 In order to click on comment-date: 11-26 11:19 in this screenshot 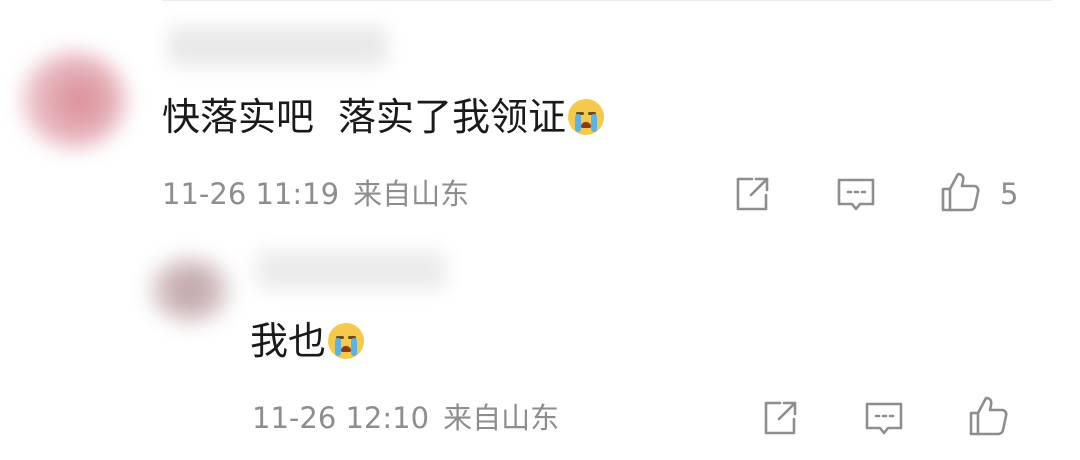, I will do `click(251, 194)`.